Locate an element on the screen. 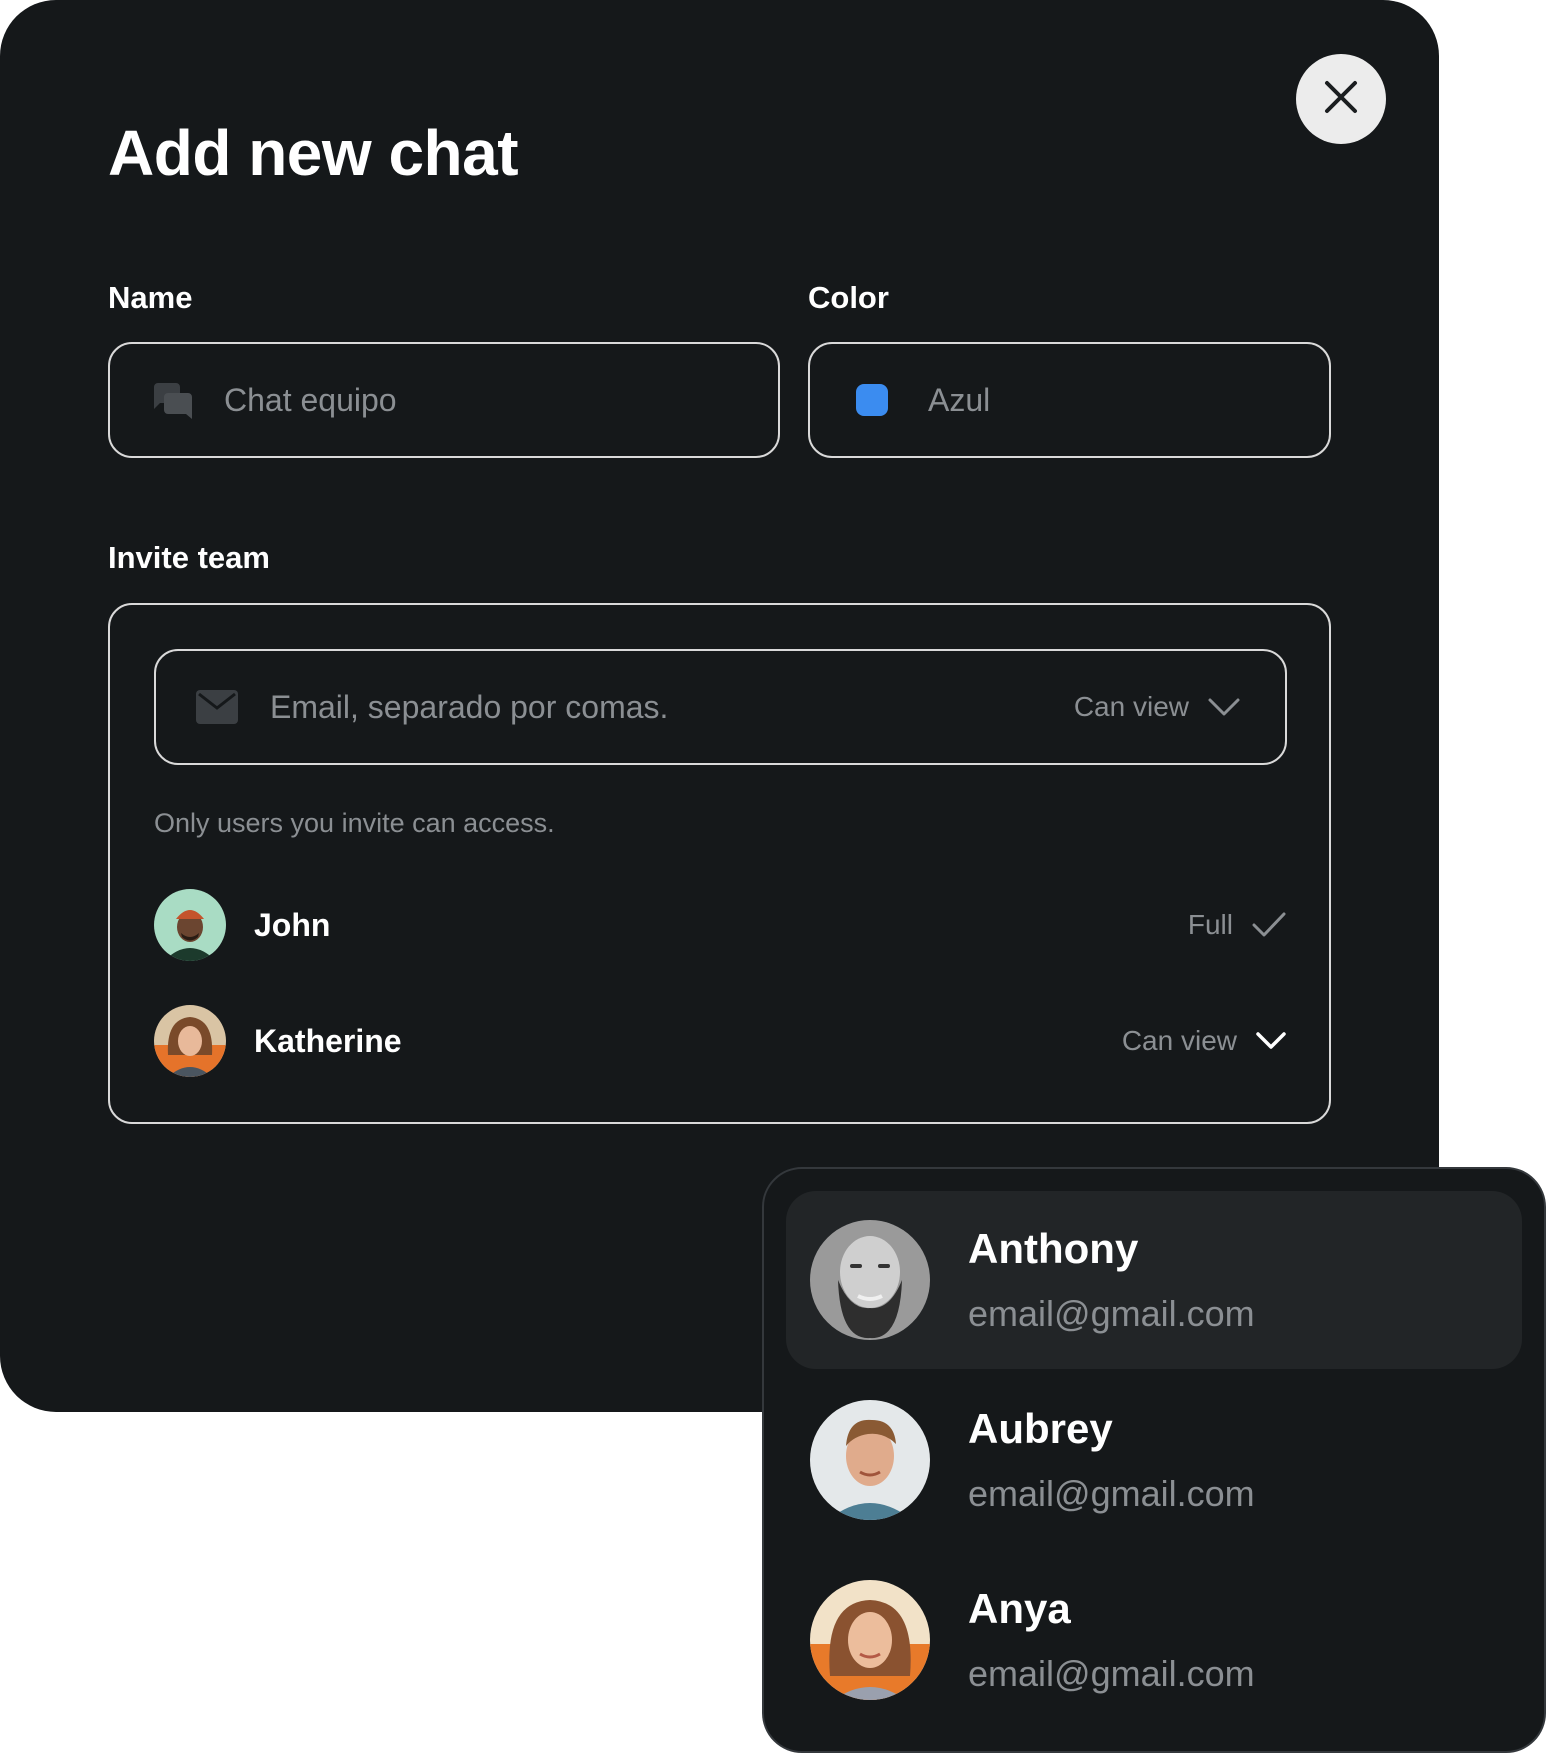 This screenshot has width=1548, height=1755. name-field-value: Chat equipo is located at coordinates (310, 399).